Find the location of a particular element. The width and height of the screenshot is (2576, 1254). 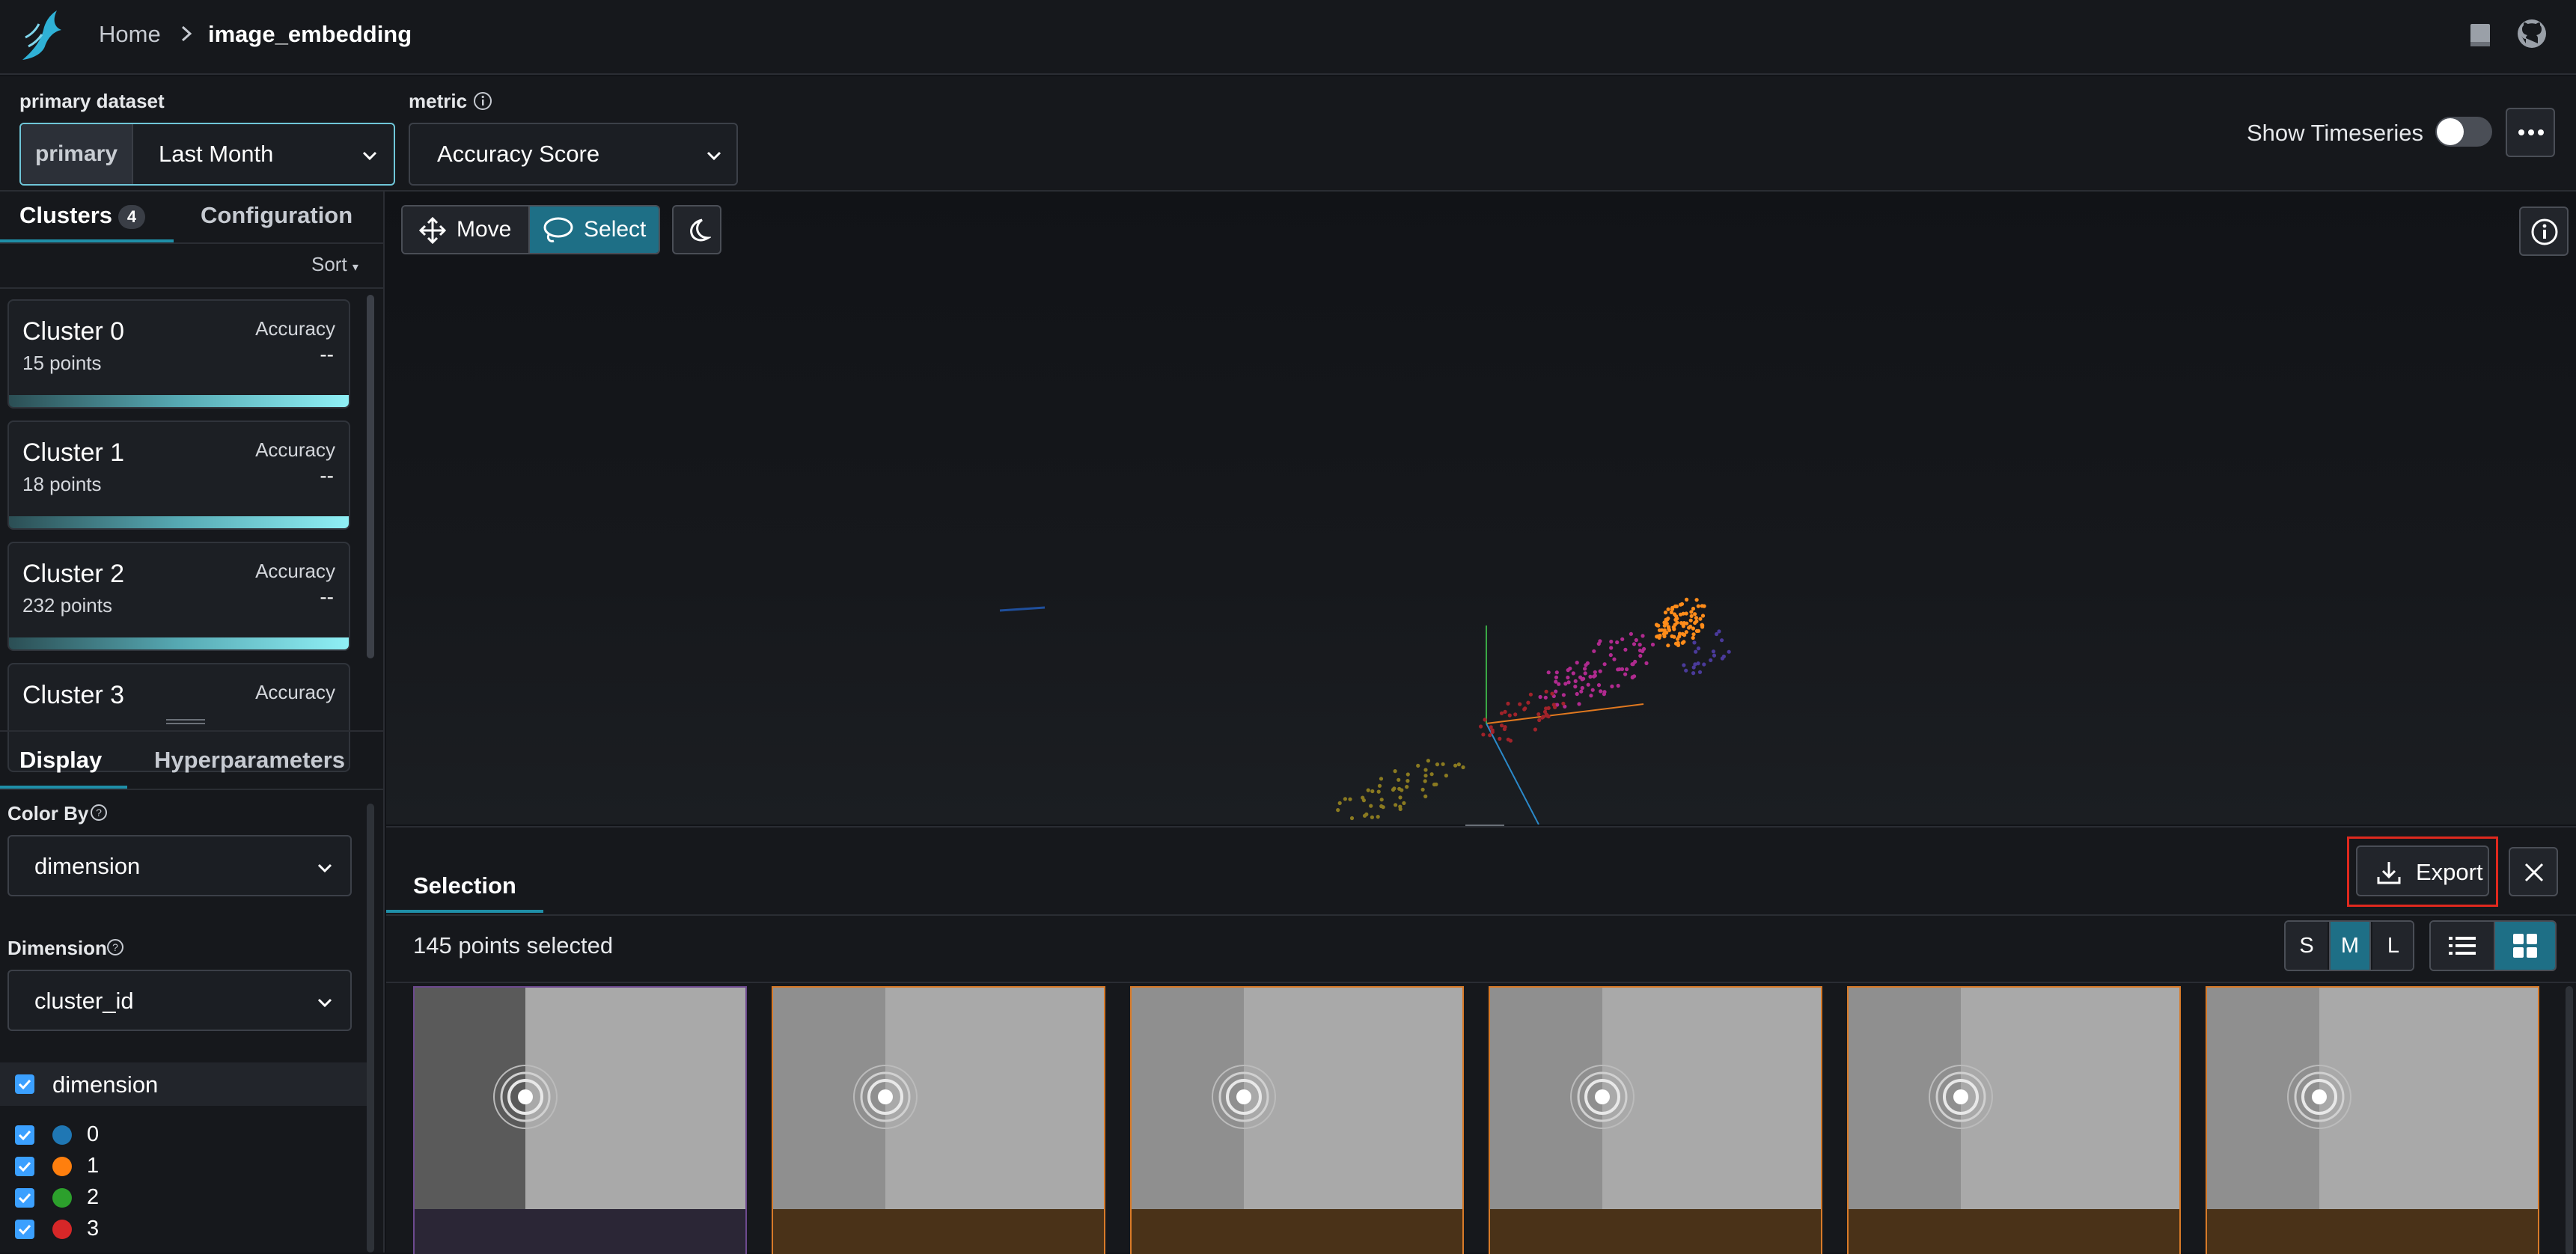

show-timeseries-toggle is located at coordinates (2463, 132).